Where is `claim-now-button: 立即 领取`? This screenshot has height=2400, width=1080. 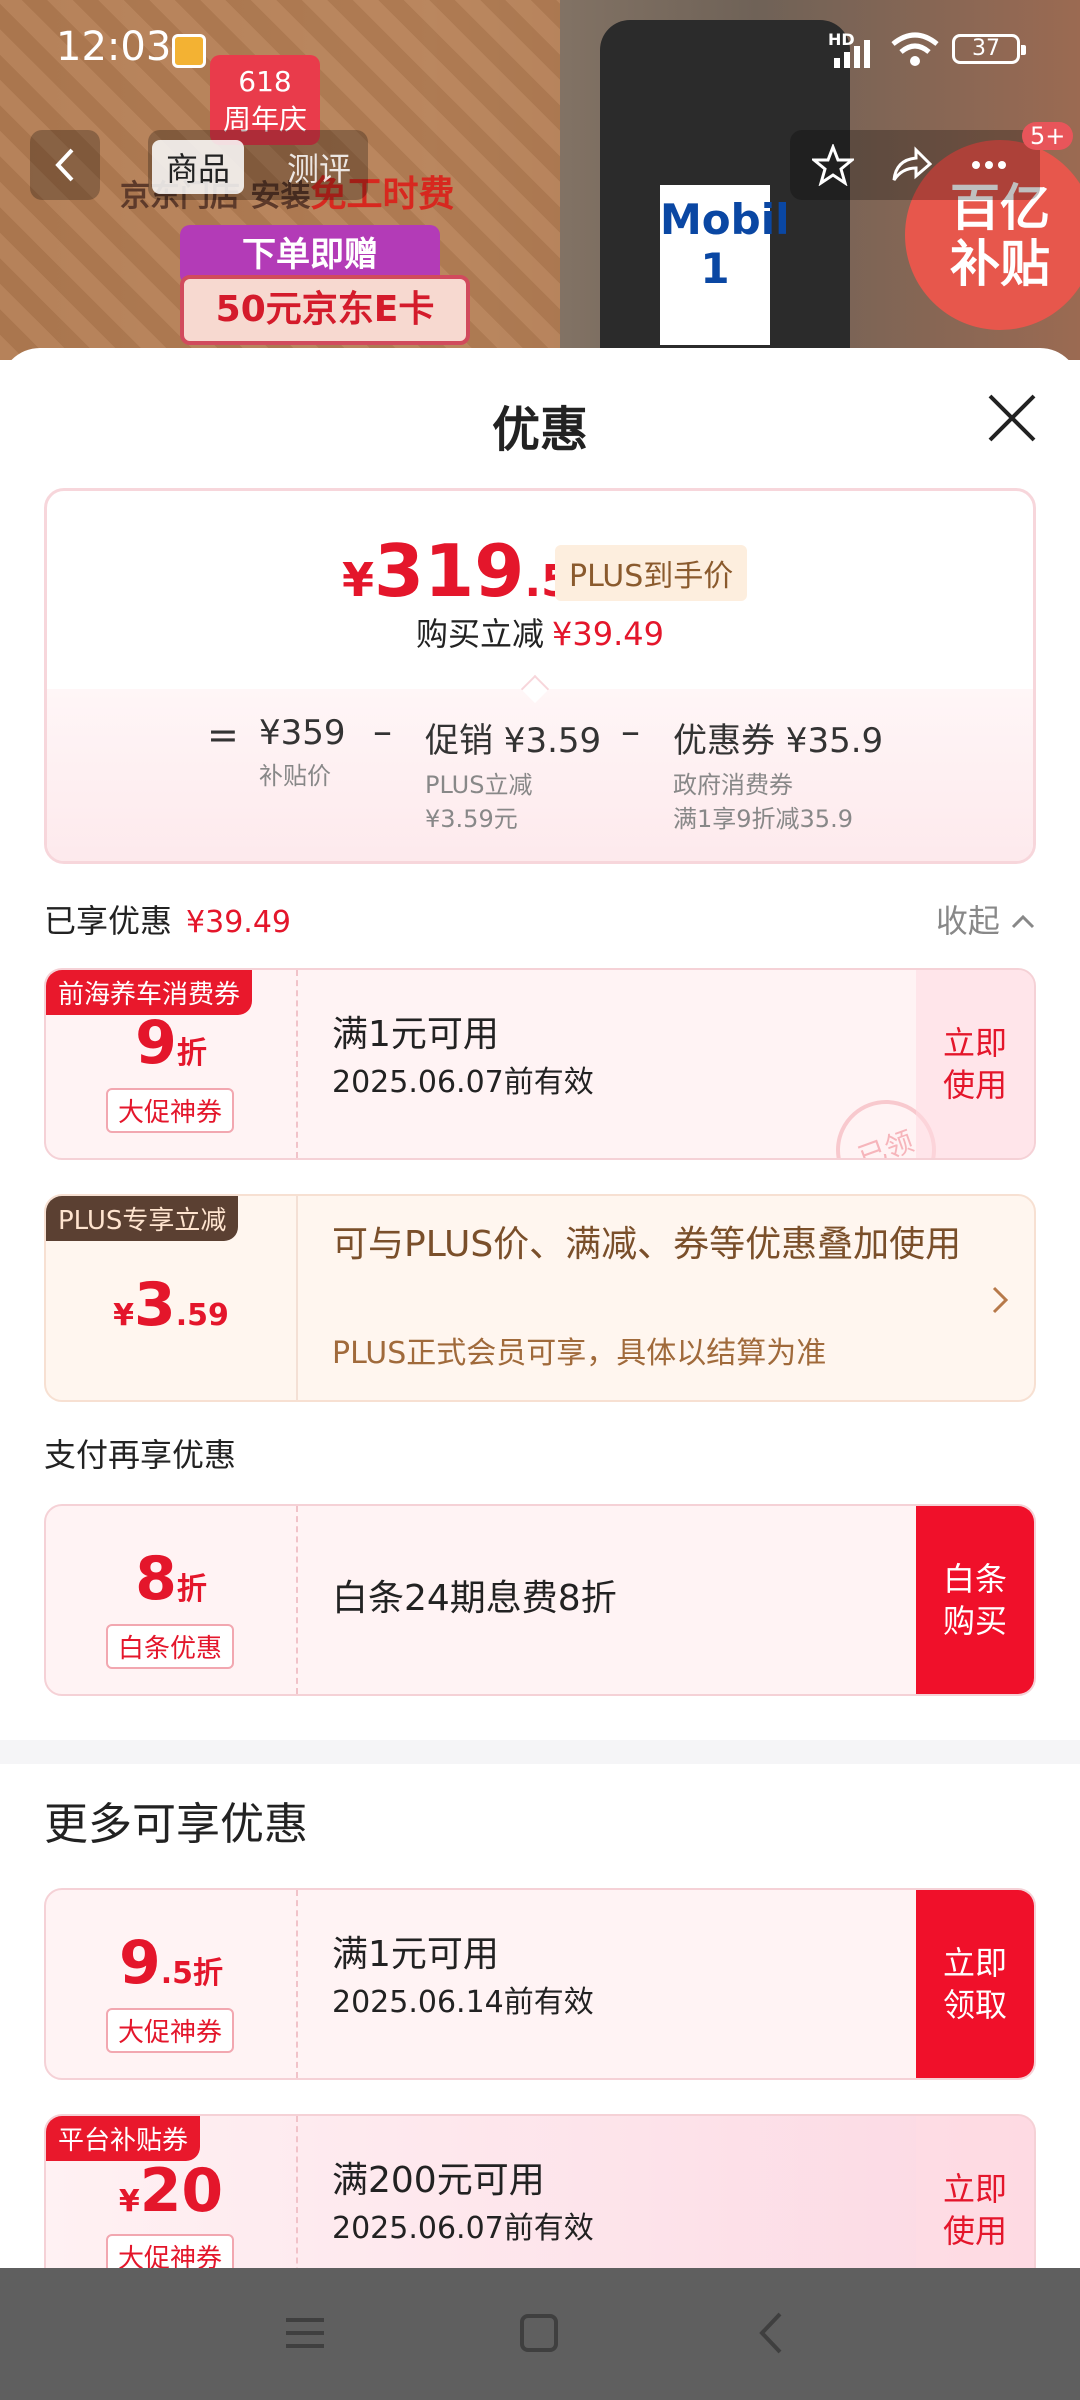 claim-now-button: 立即 领取 is located at coordinates (975, 1984).